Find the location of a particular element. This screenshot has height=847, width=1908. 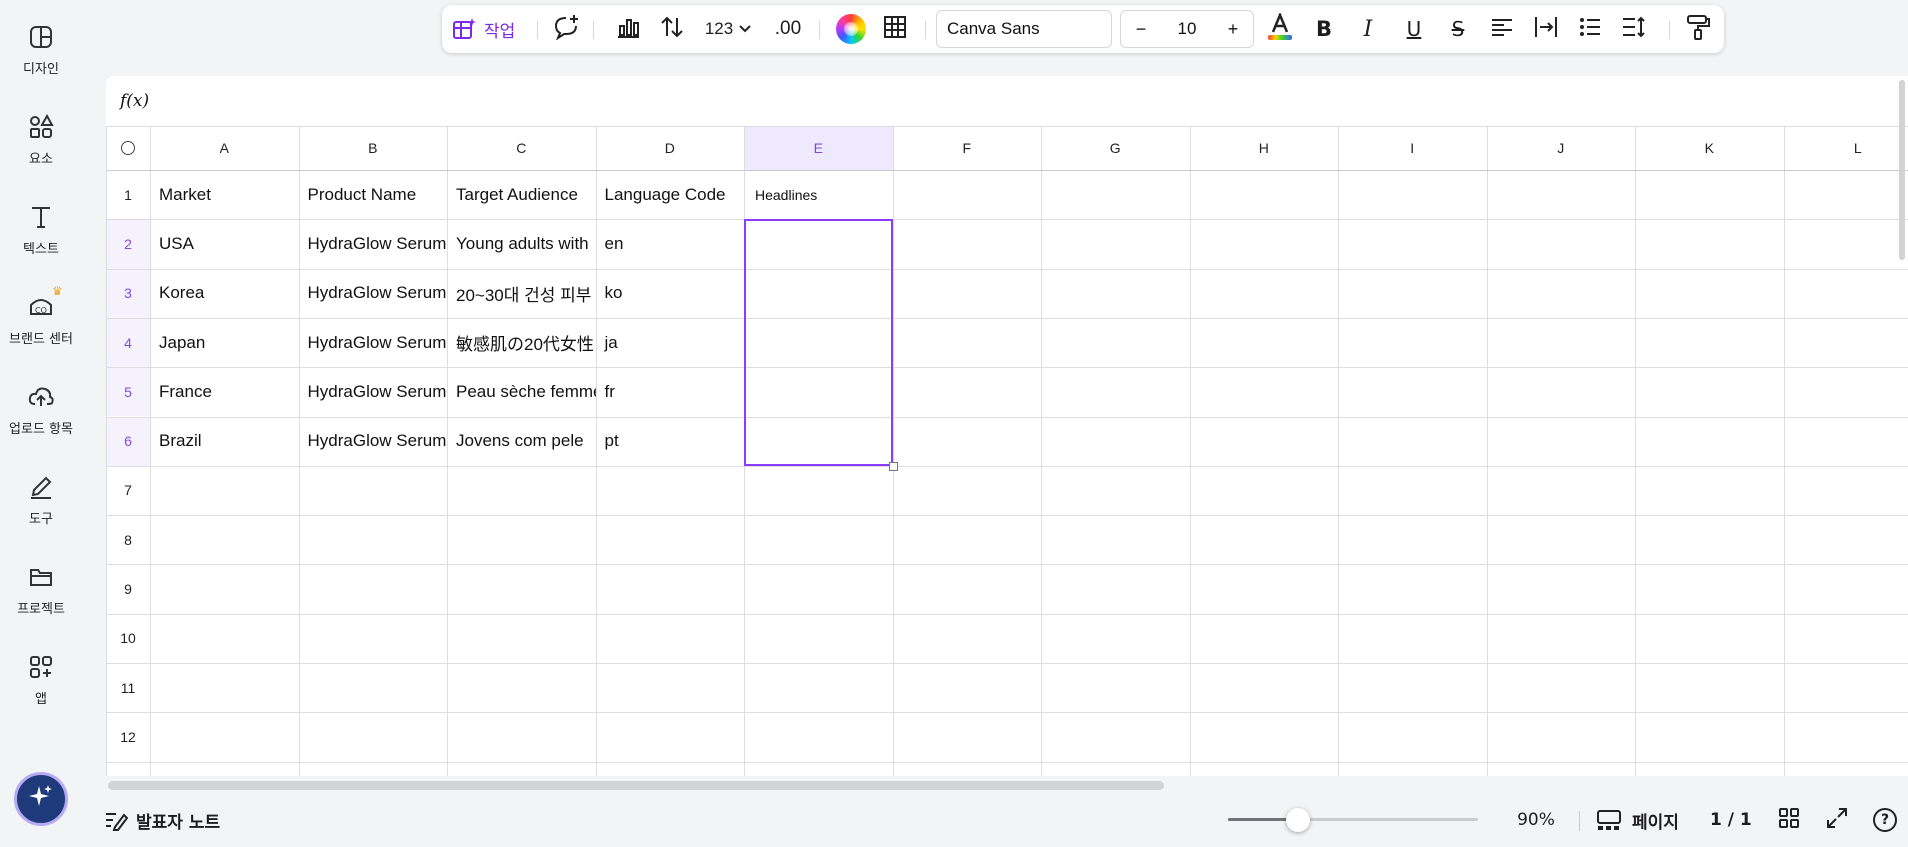

page-counter: 1 / 1 is located at coordinates (1731, 820).